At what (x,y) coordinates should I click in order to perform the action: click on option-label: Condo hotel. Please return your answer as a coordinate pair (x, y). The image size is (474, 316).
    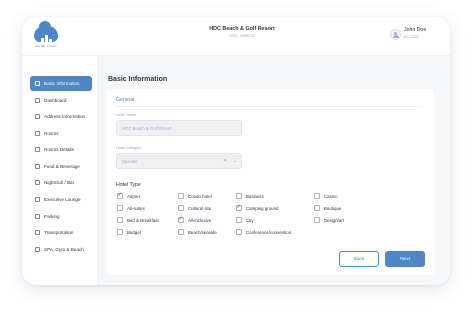
    Looking at the image, I should click on (200, 196).